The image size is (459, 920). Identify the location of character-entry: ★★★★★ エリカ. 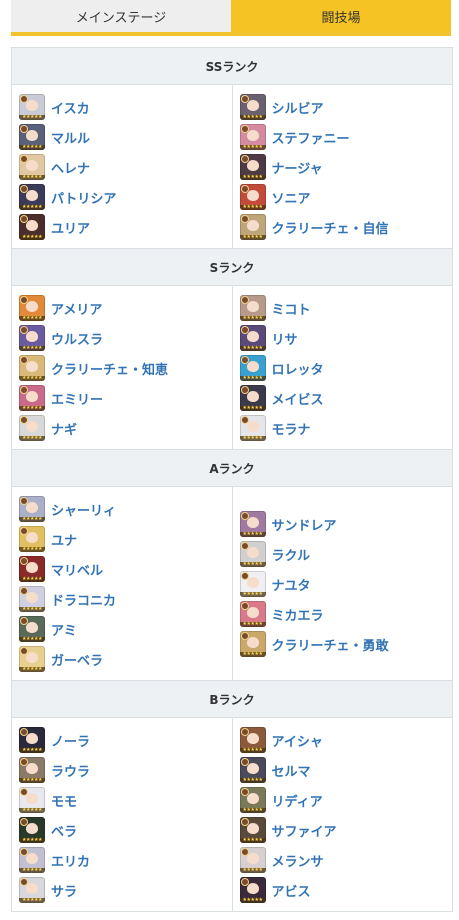
(125, 860).